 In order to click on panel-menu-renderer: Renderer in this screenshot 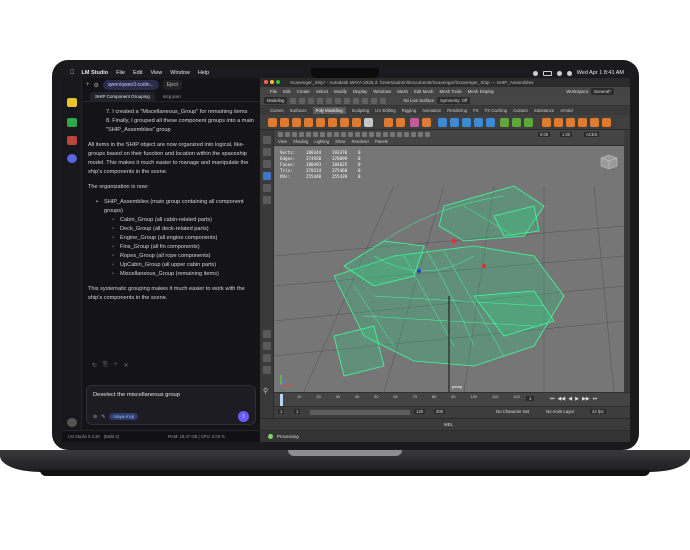, I will do `click(360, 141)`.